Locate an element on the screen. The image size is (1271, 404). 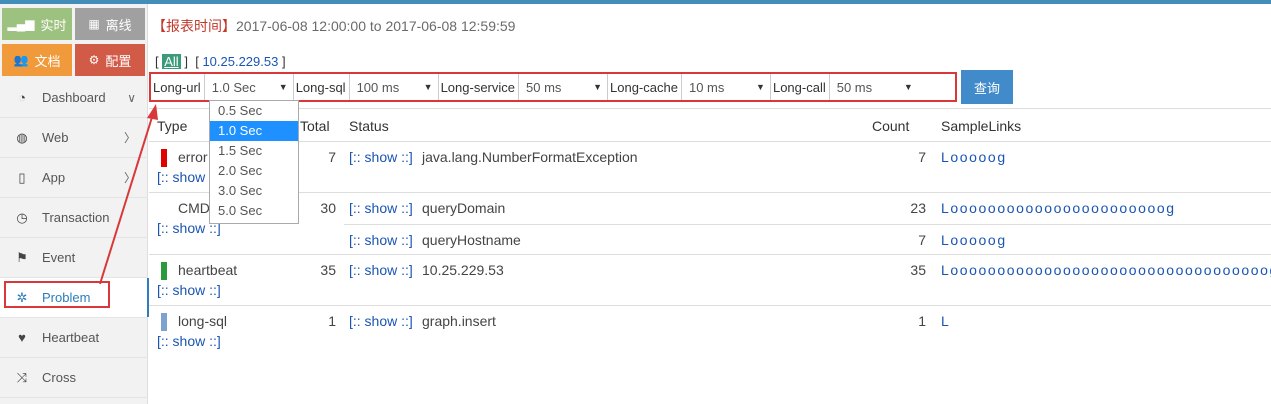
long-service-value: 50 ms is located at coordinates (544, 87).